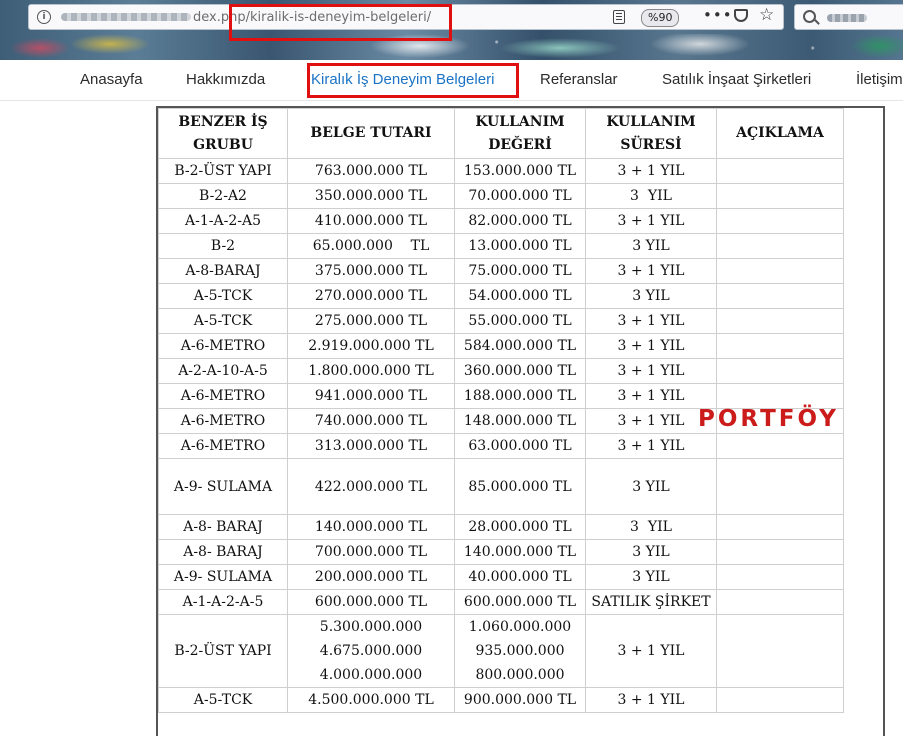  What do you see at coordinates (651, 144) in the screenshot?
I see `header-sure-line2: SÜRESİ` at bounding box center [651, 144].